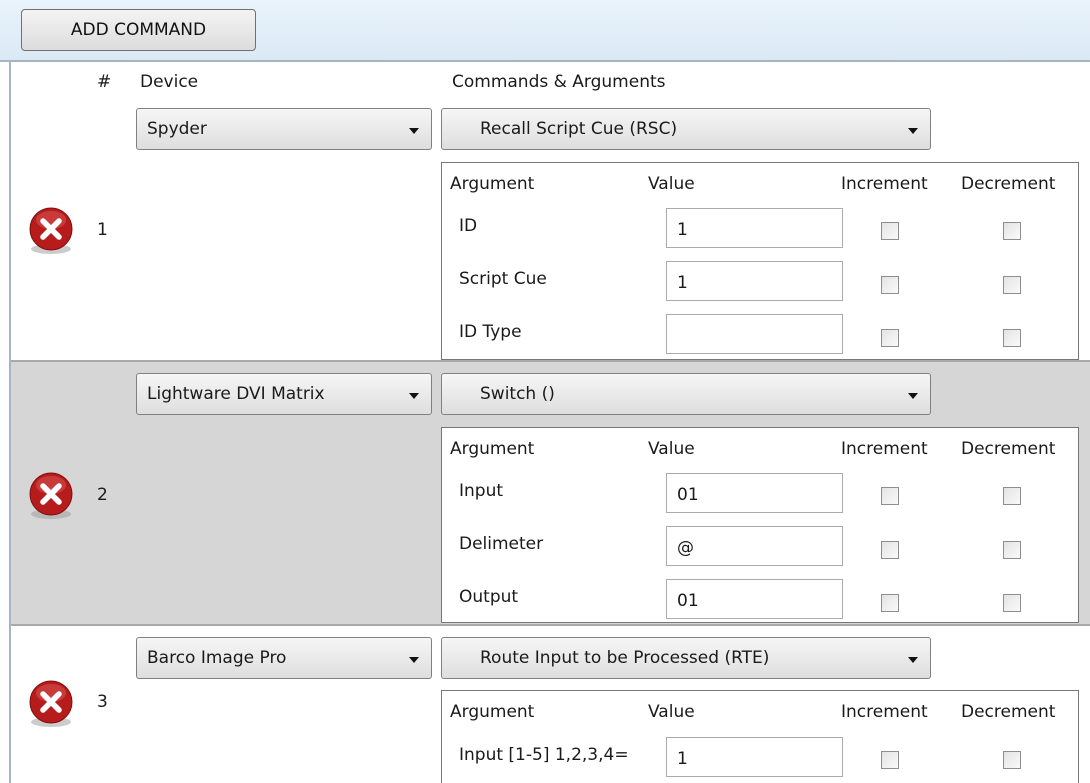 Image resolution: width=1090 pixels, height=783 pixels. I want to click on command-dropdown-value: Switch (), so click(517, 394).